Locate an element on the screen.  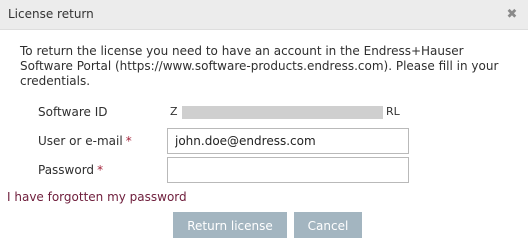
password-label: Password * is located at coordinates (70, 170).